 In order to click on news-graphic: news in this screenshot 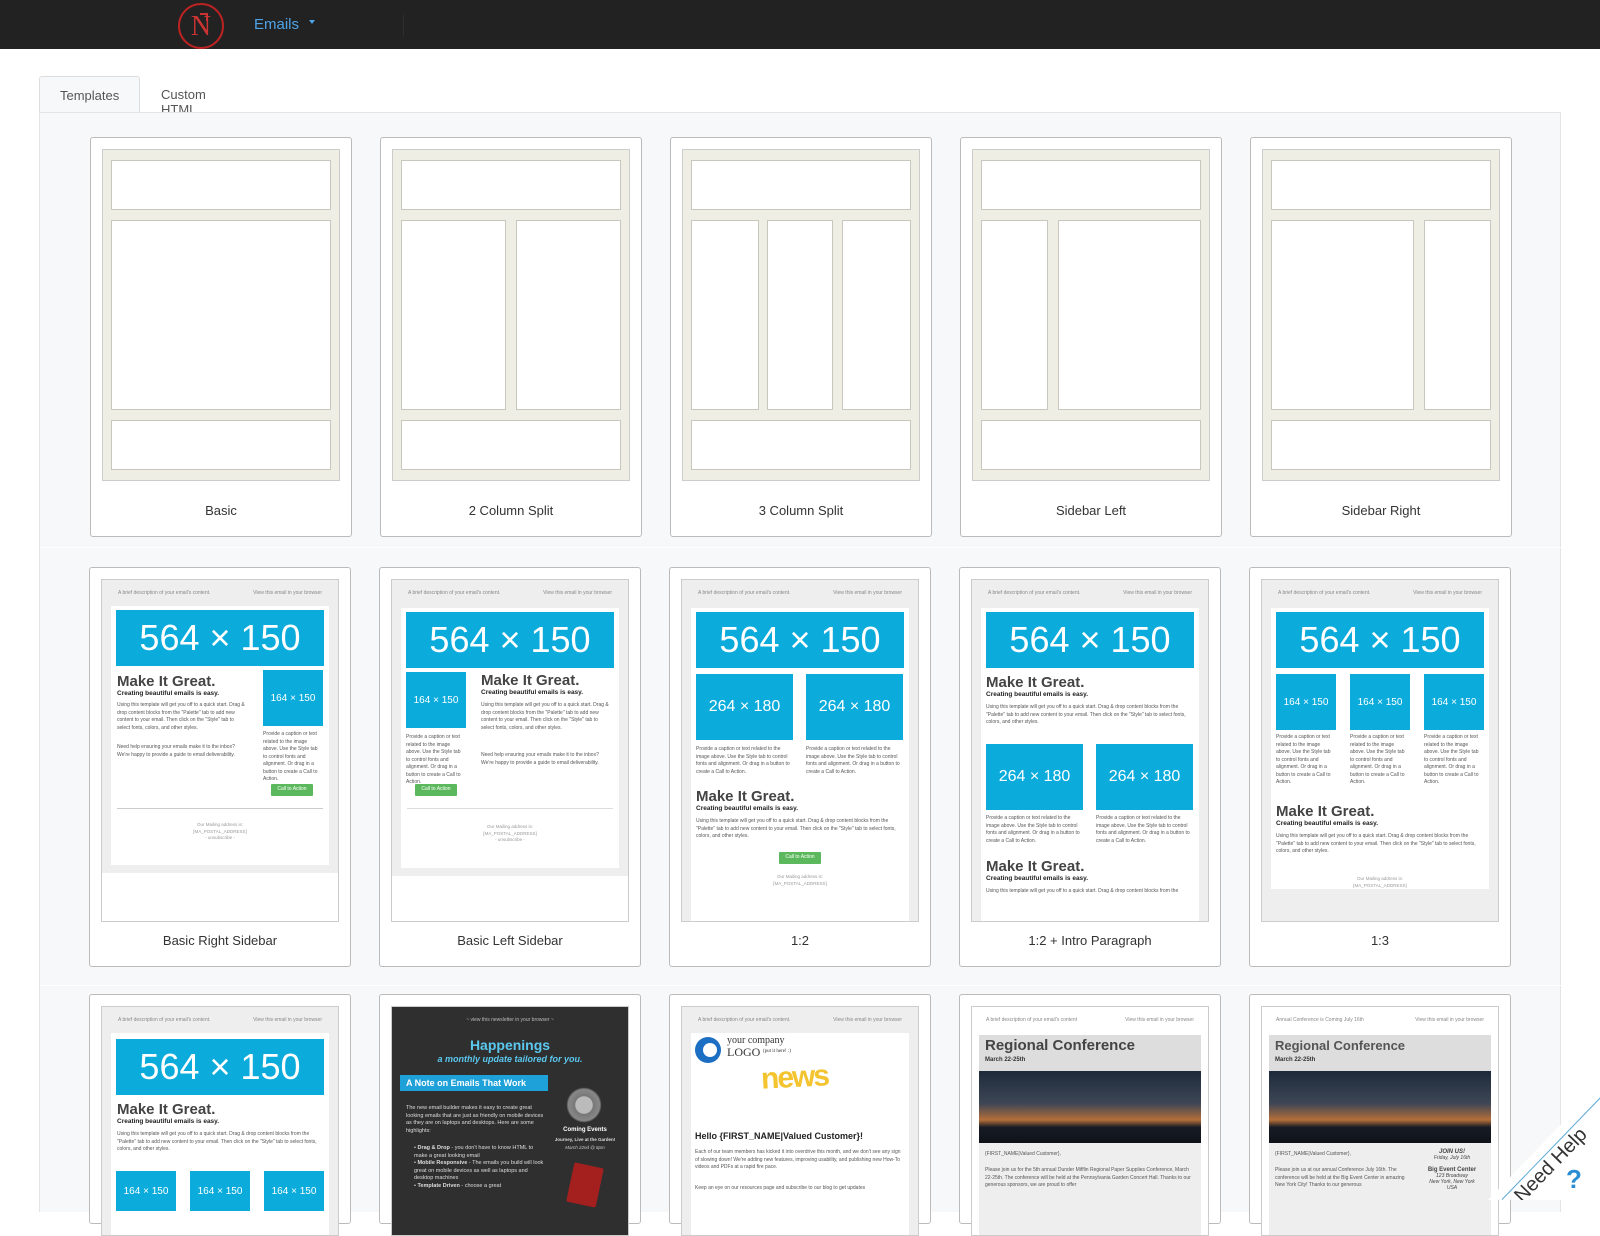, I will do `click(794, 1077)`.